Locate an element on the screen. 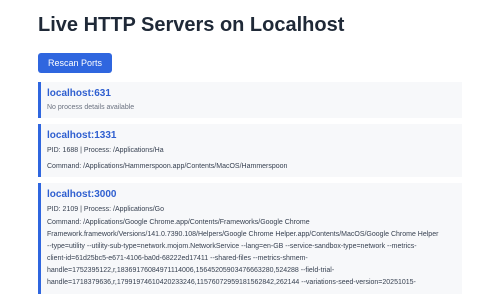 The image size is (500, 294). pid-process-line: PID: 2109 | Process: /Applications/Go is located at coordinates (105, 209).